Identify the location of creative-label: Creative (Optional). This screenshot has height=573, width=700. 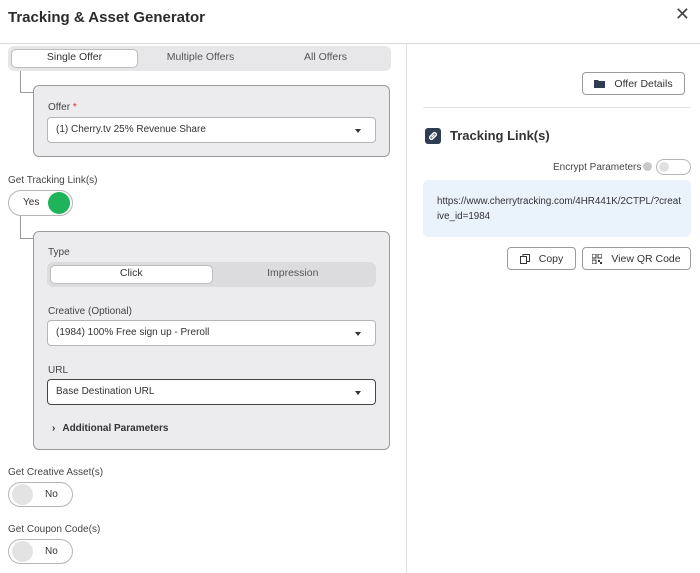
(90, 311).